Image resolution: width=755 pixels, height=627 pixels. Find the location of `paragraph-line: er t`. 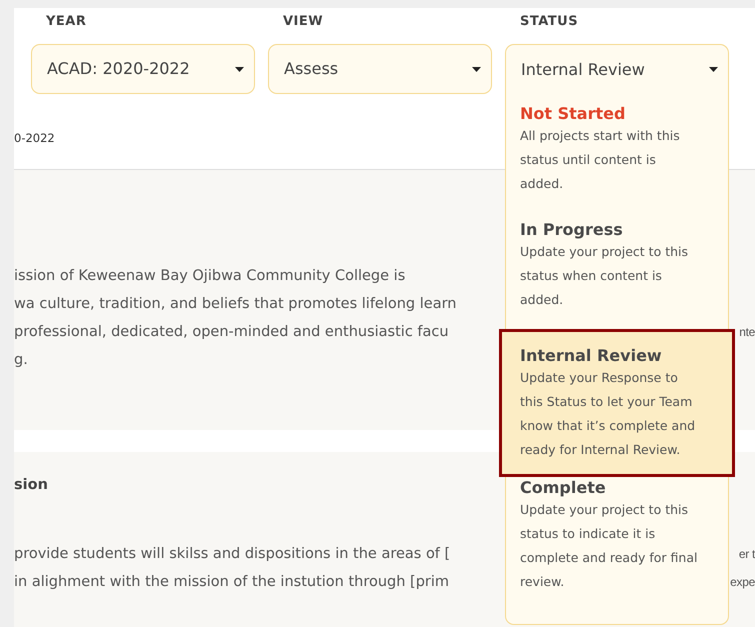

paragraph-line: er t is located at coordinates (746, 554).